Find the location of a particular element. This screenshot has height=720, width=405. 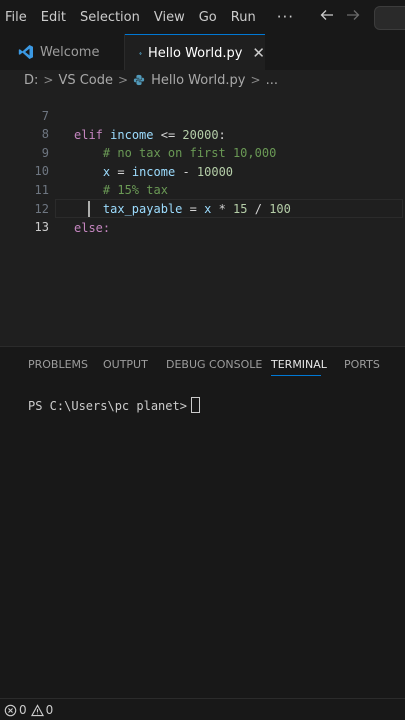

terminal-prompt-text: PS C:\Users\pc planet> is located at coordinates (107, 406).